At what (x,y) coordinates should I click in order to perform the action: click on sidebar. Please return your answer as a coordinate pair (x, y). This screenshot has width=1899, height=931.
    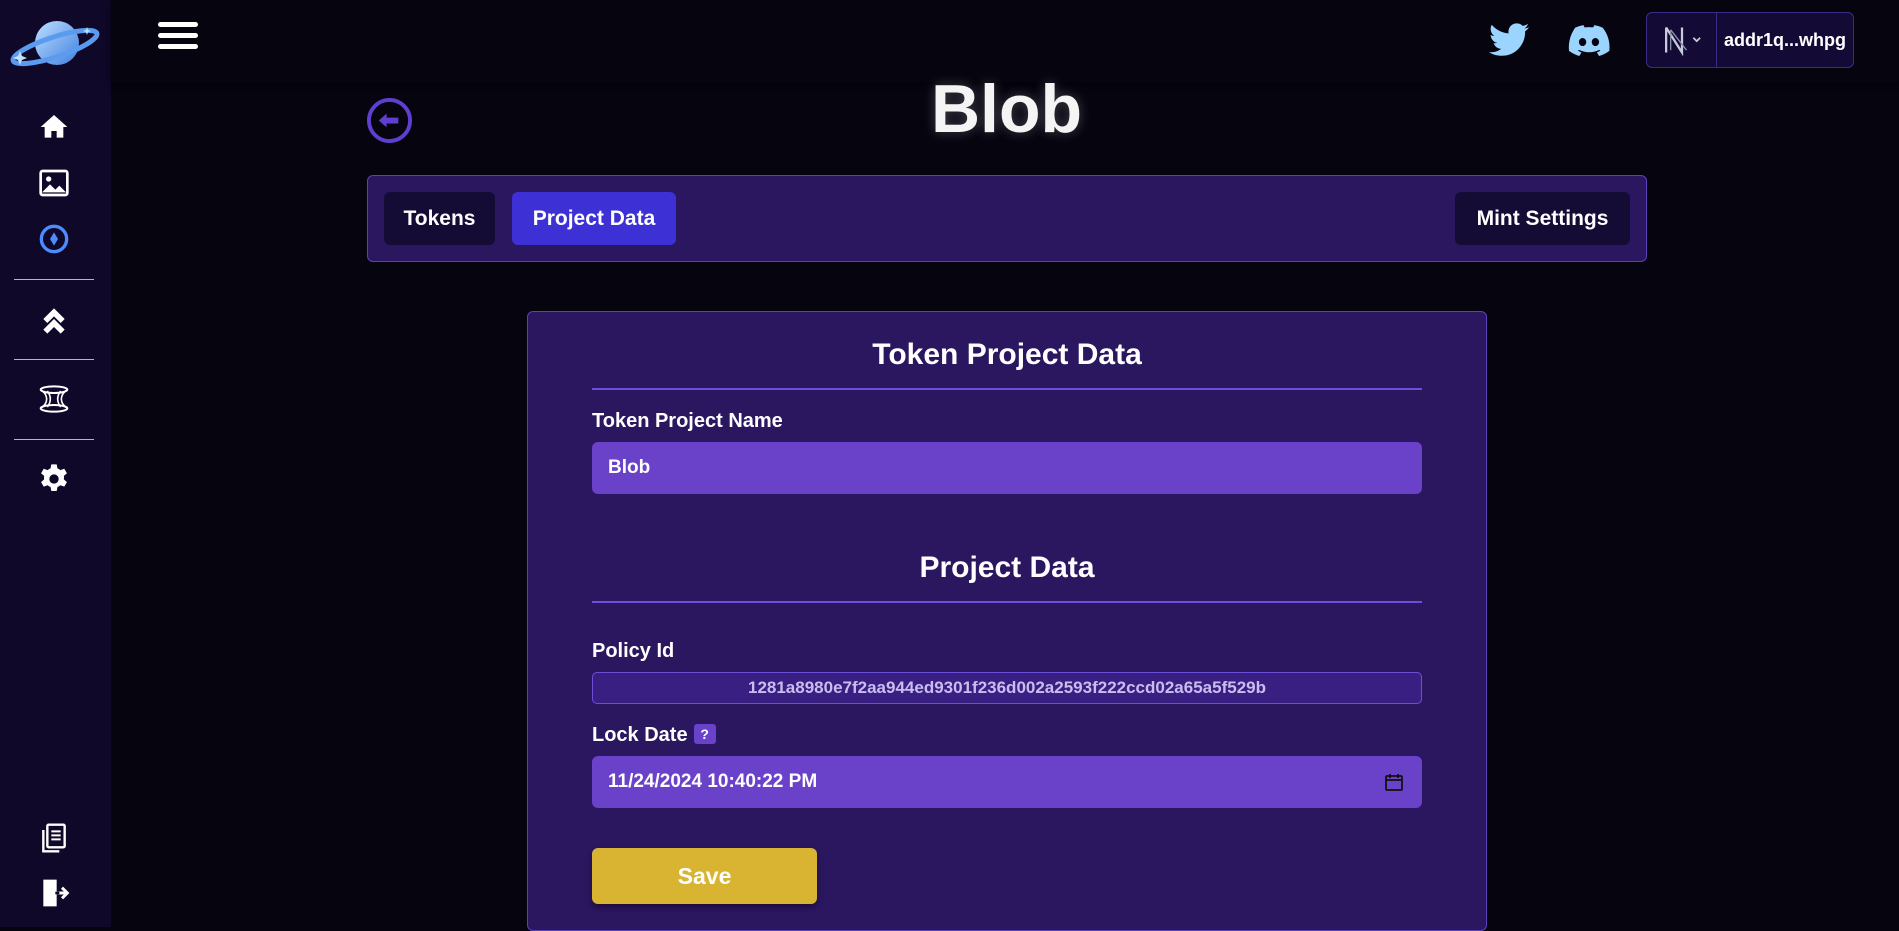
    Looking at the image, I should click on (55, 463).